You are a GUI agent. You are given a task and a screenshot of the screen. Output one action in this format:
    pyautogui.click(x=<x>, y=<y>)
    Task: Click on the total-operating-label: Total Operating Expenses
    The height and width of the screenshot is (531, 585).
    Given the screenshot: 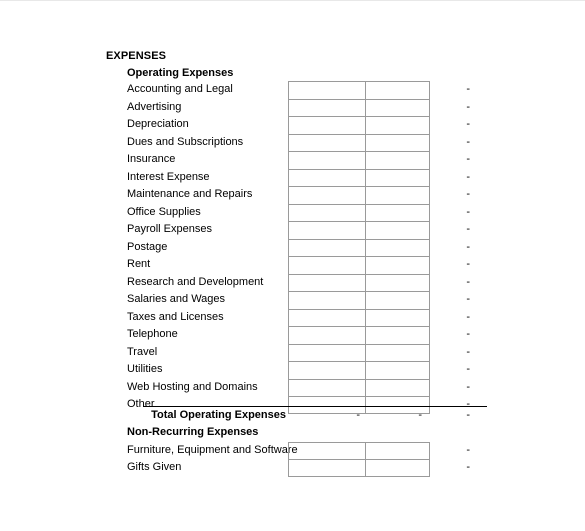 What is the action you would take?
    pyautogui.click(x=218, y=414)
    